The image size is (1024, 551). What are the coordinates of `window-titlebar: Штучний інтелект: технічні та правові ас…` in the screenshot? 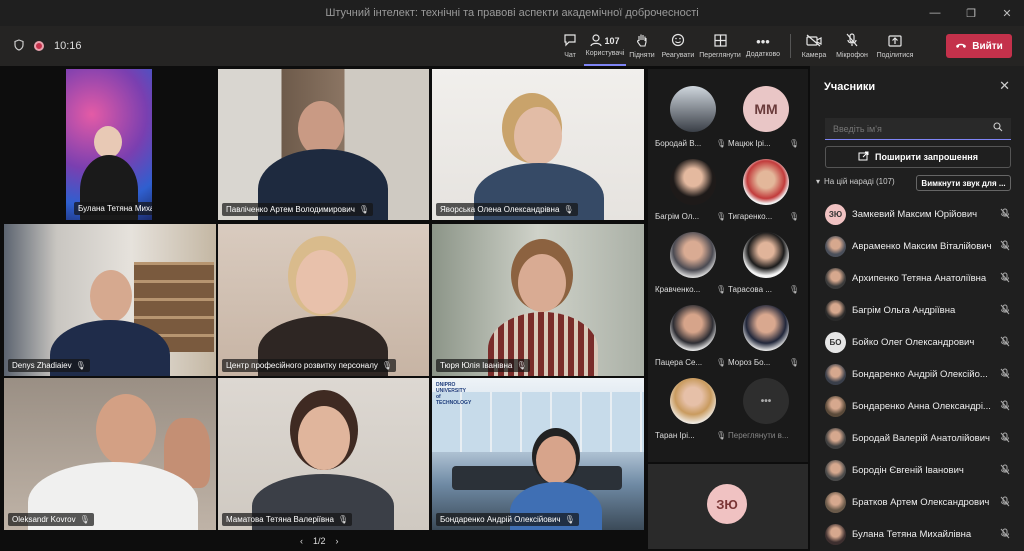 It's located at (512, 13).